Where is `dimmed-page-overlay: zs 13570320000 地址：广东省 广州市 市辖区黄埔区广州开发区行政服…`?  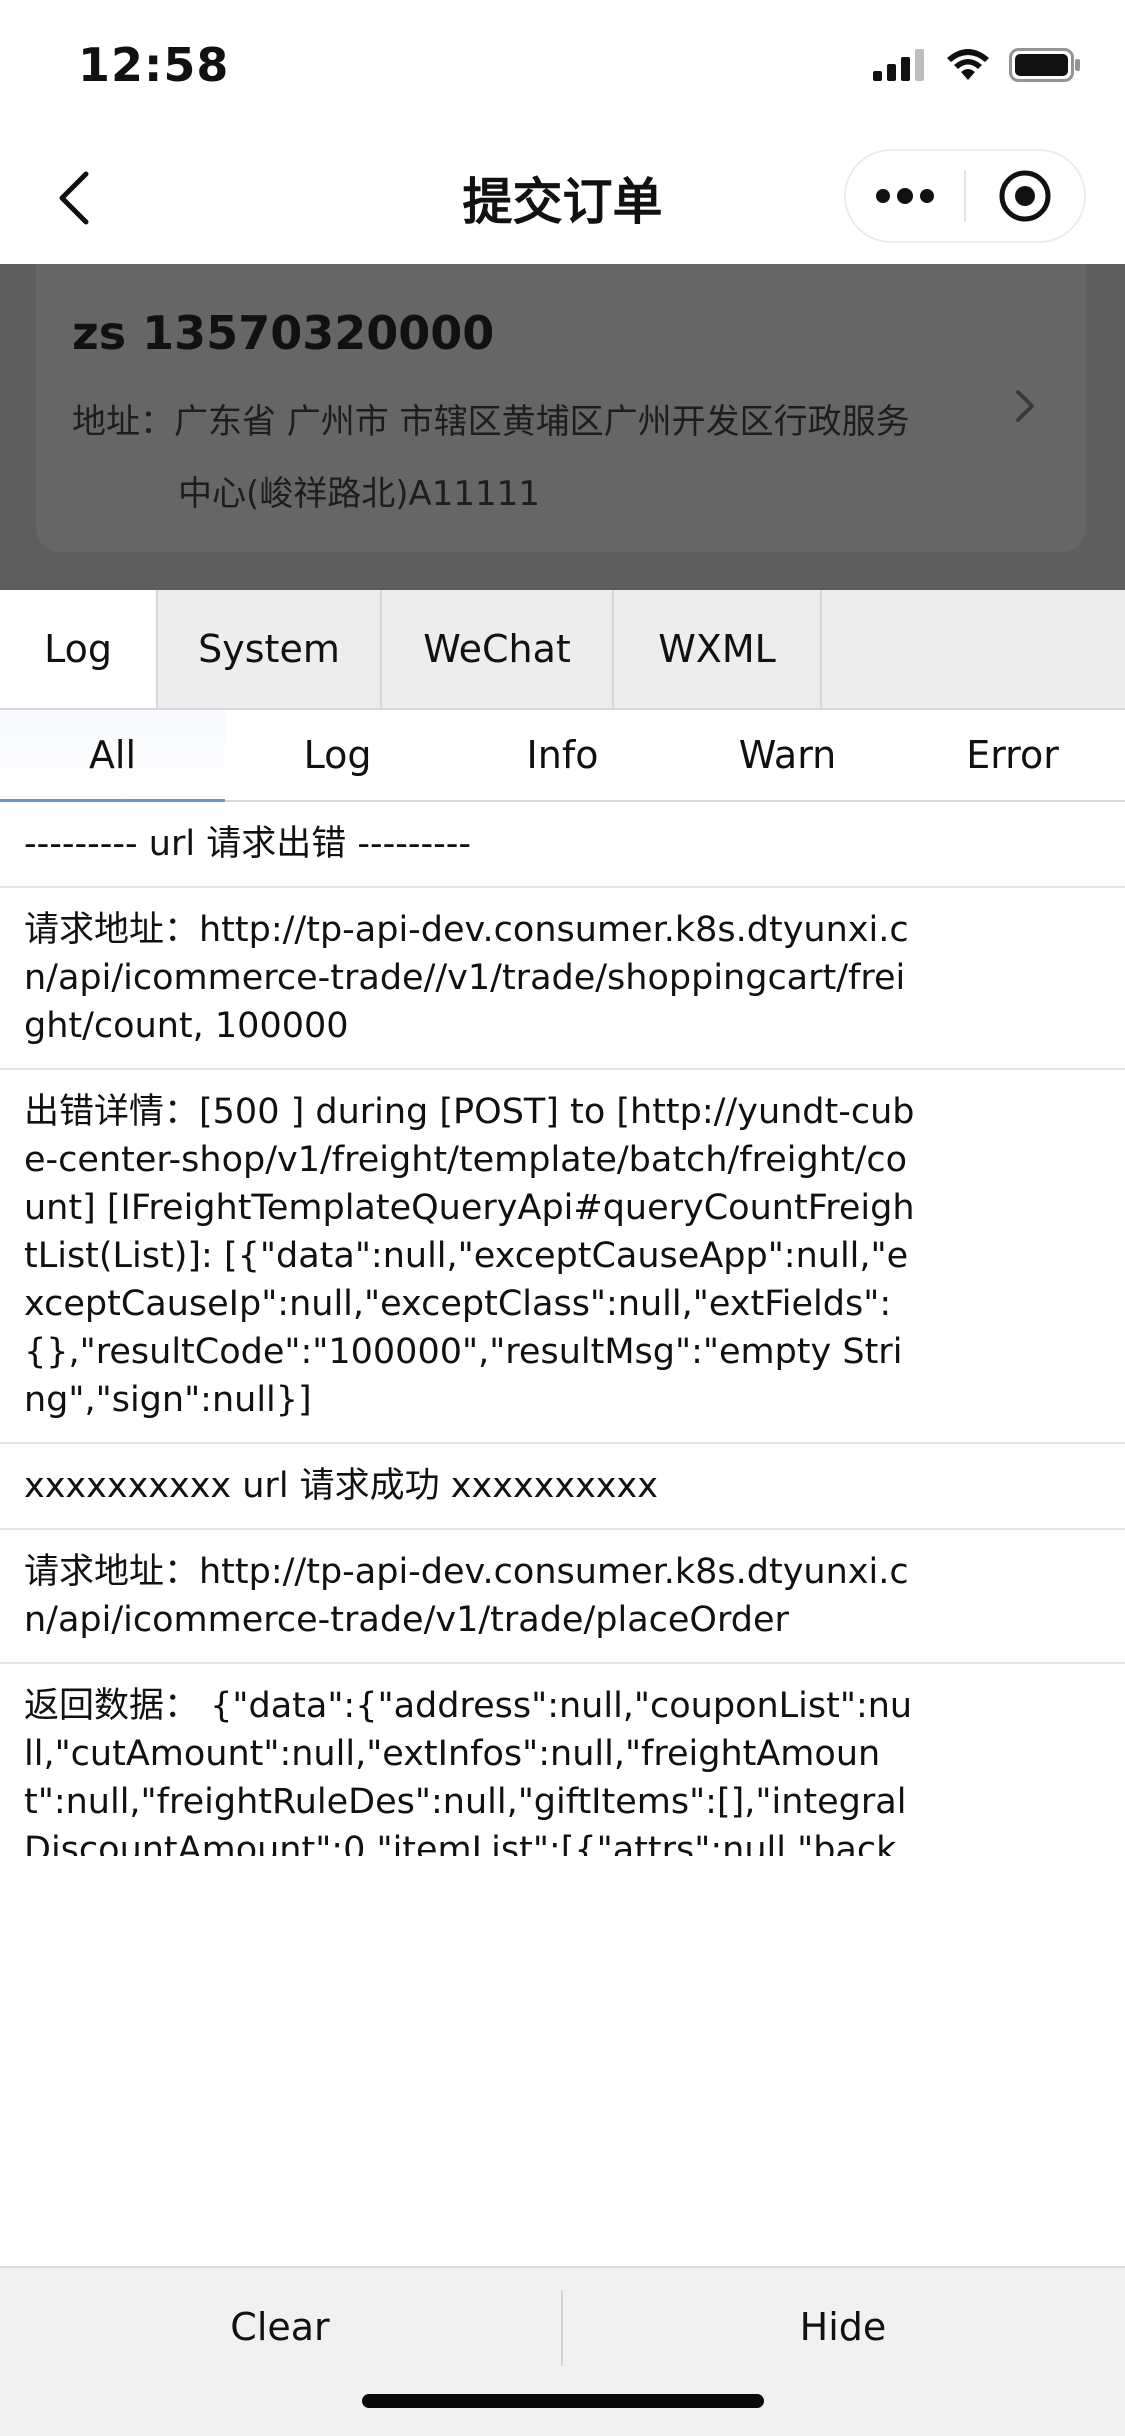
dimmed-page-overlay: zs 13570320000 地址：广东省 广州市 市辖区黄埔区广州开发区行政服… is located at coordinates (562, 427).